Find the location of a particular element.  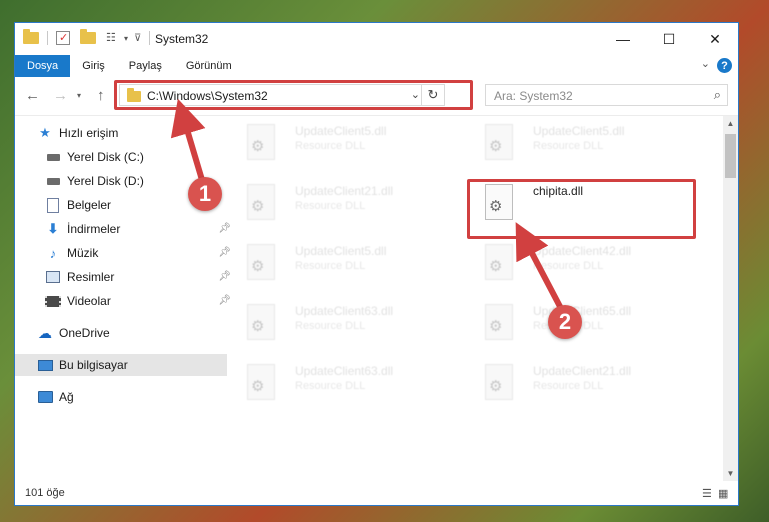

status-bar: 101 öğe ☰ ▦ is located at coordinates (376, 493).